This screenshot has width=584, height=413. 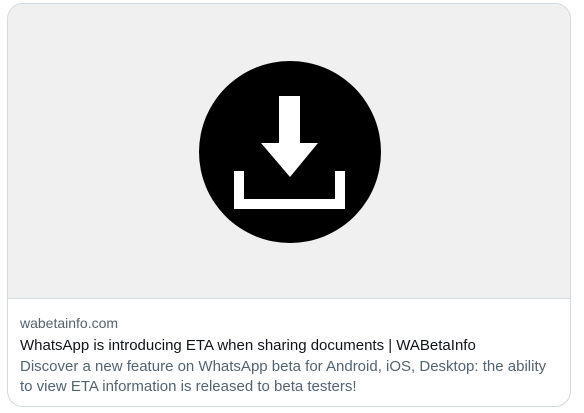 I want to click on download-icon, so click(x=290, y=152).